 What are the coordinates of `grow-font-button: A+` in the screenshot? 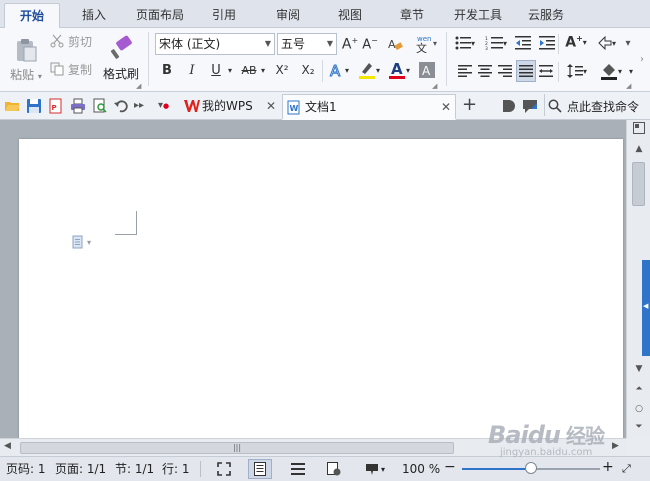 It's located at (350, 44).